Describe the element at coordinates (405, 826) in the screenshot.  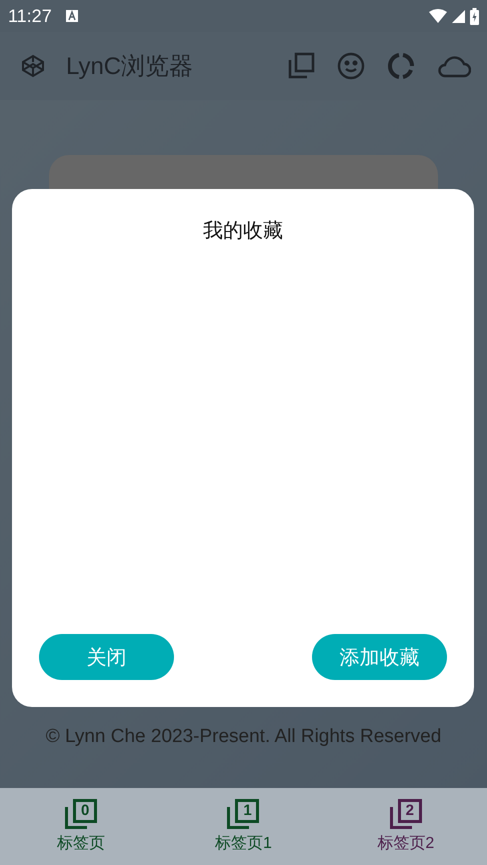
I see `bottom-tab: 2 标签页2` at that location.